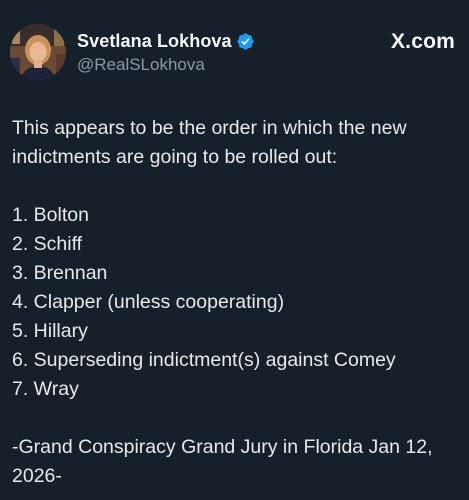 The image size is (469, 500). What do you see at coordinates (50, 215) in the screenshot?
I see `list-item: 1. Bolton` at bounding box center [50, 215].